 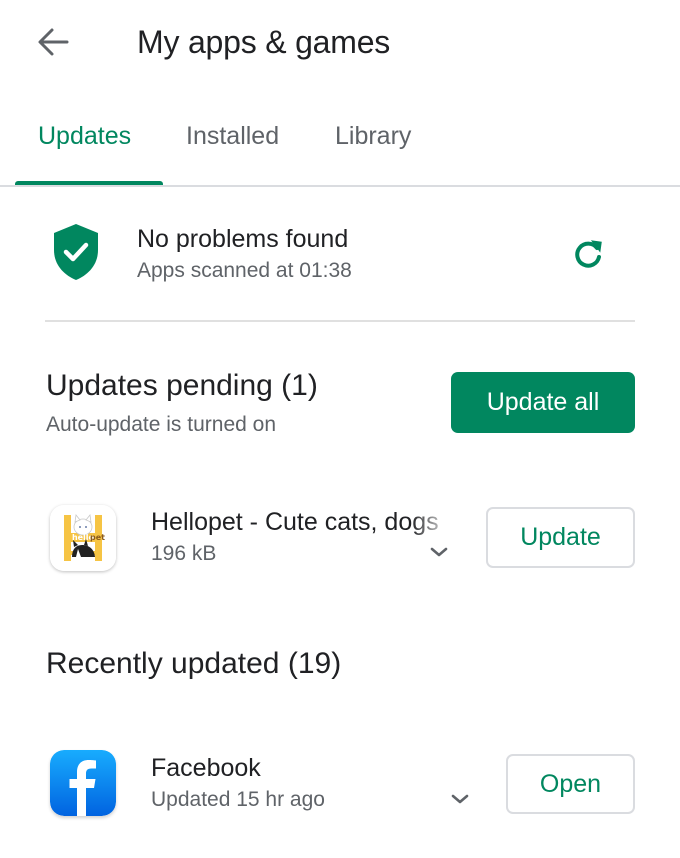 What do you see at coordinates (340, 321) in the screenshot?
I see `section-divider` at bounding box center [340, 321].